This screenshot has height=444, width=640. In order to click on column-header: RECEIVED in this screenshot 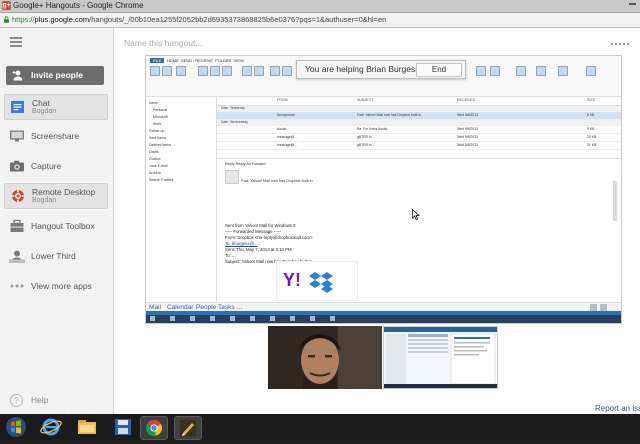, I will do `click(466, 100)`.